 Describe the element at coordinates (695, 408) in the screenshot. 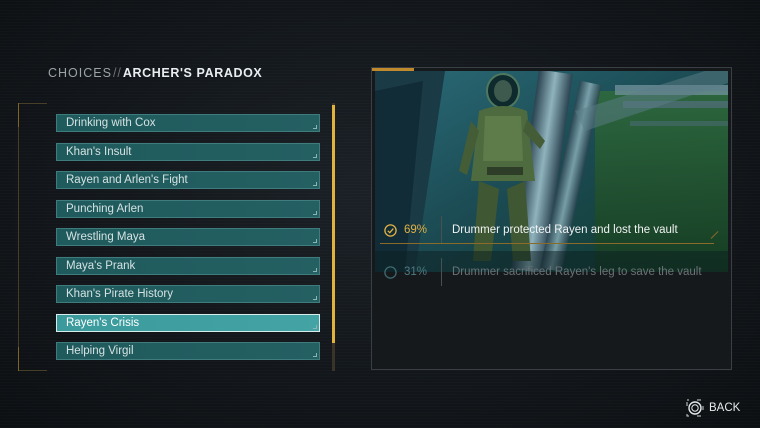

I see `circle-button-icon` at that location.